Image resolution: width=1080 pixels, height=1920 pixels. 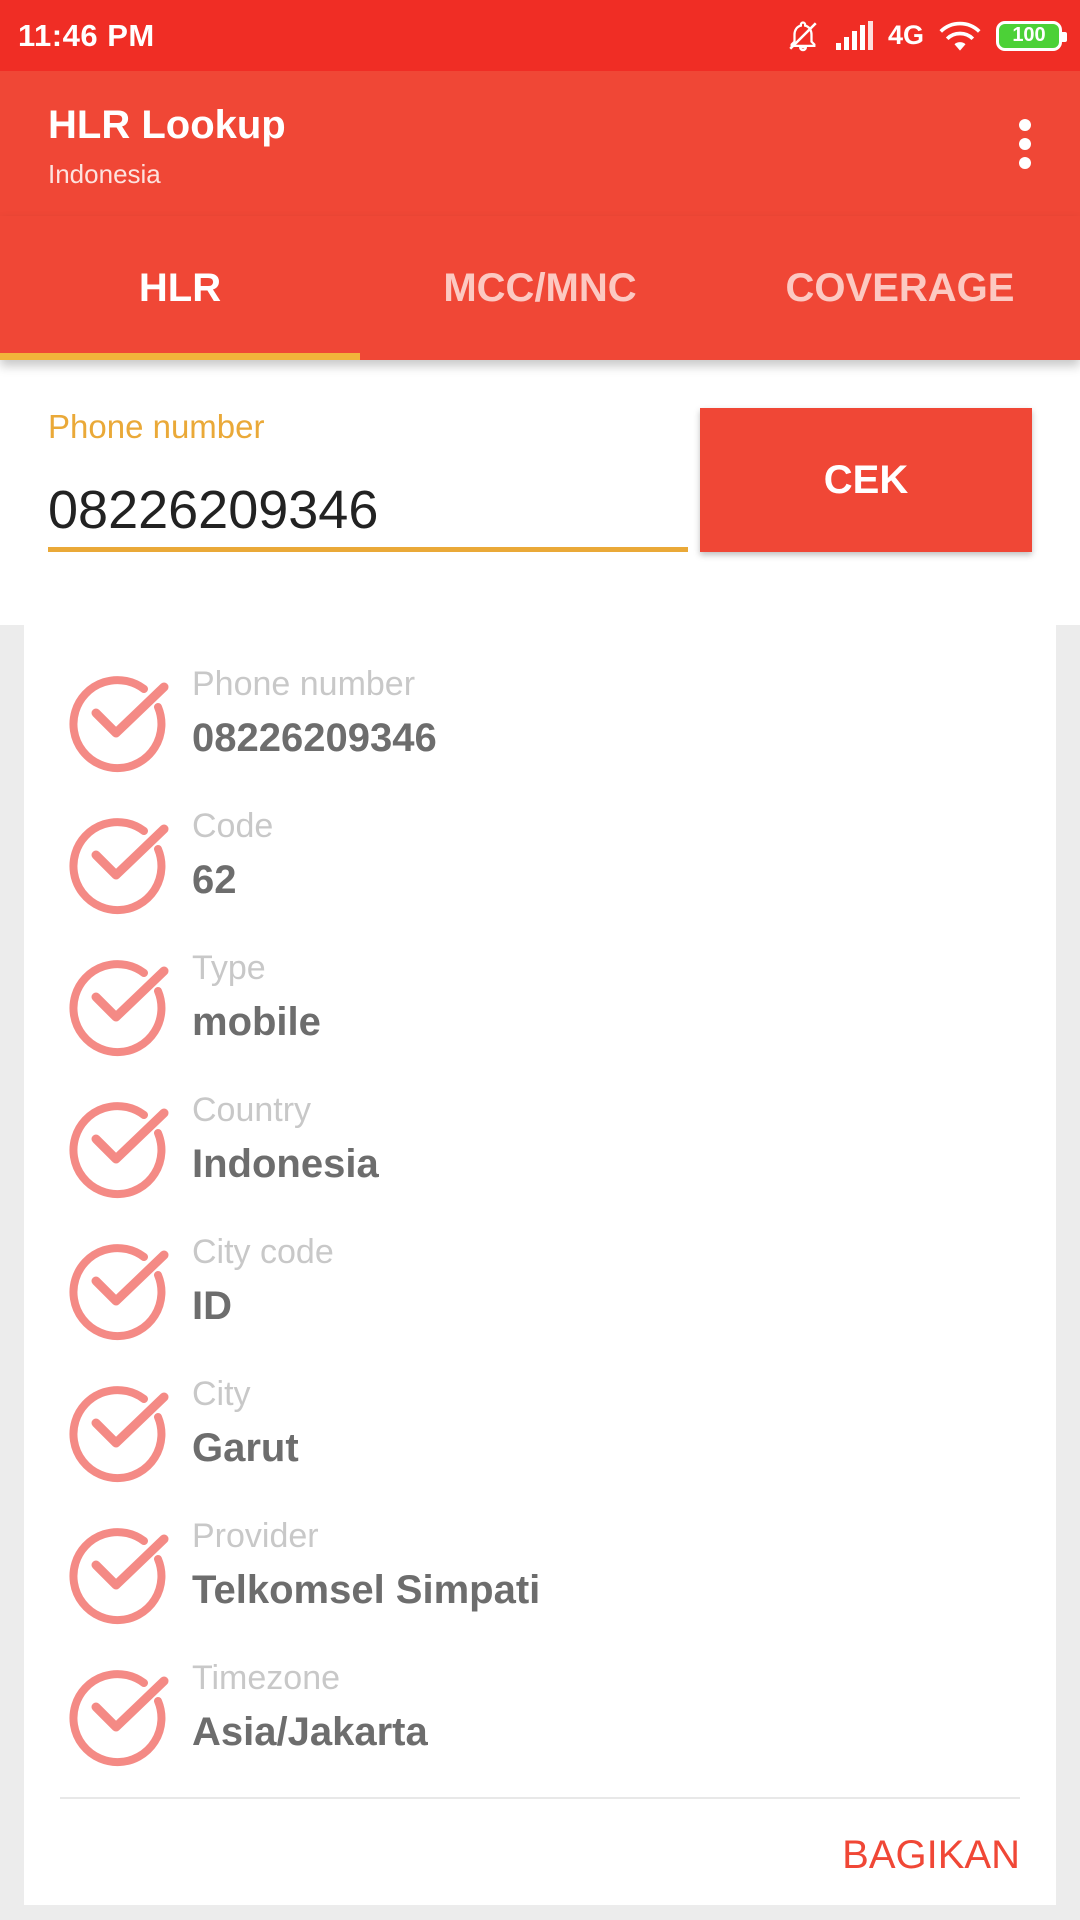 What do you see at coordinates (866, 480) in the screenshot?
I see `cek-button: CEK` at bounding box center [866, 480].